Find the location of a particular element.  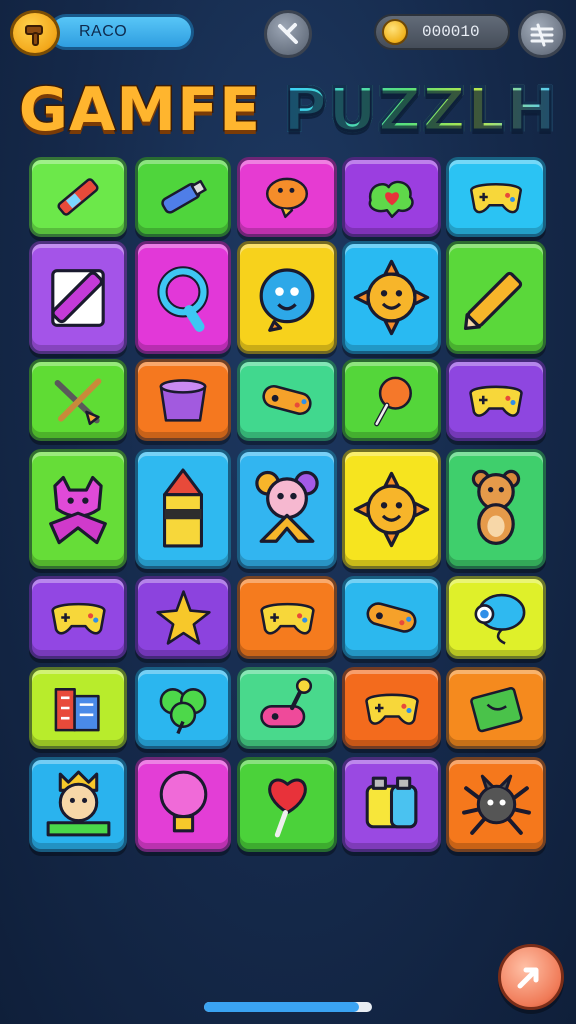

title-word-1: GAMFE is located at coordinates (139, 110).